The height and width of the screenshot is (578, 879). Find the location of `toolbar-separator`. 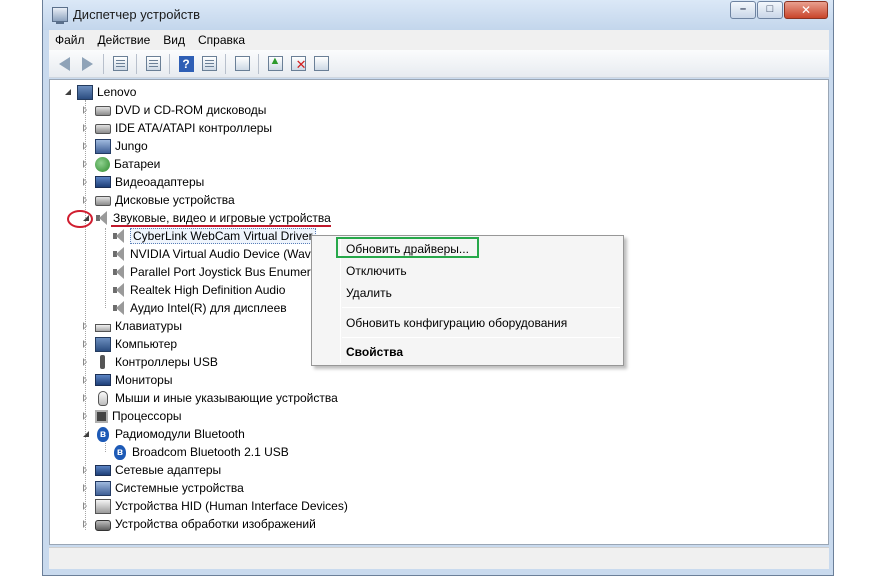

toolbar-separator is located at coordinates (103, 63).